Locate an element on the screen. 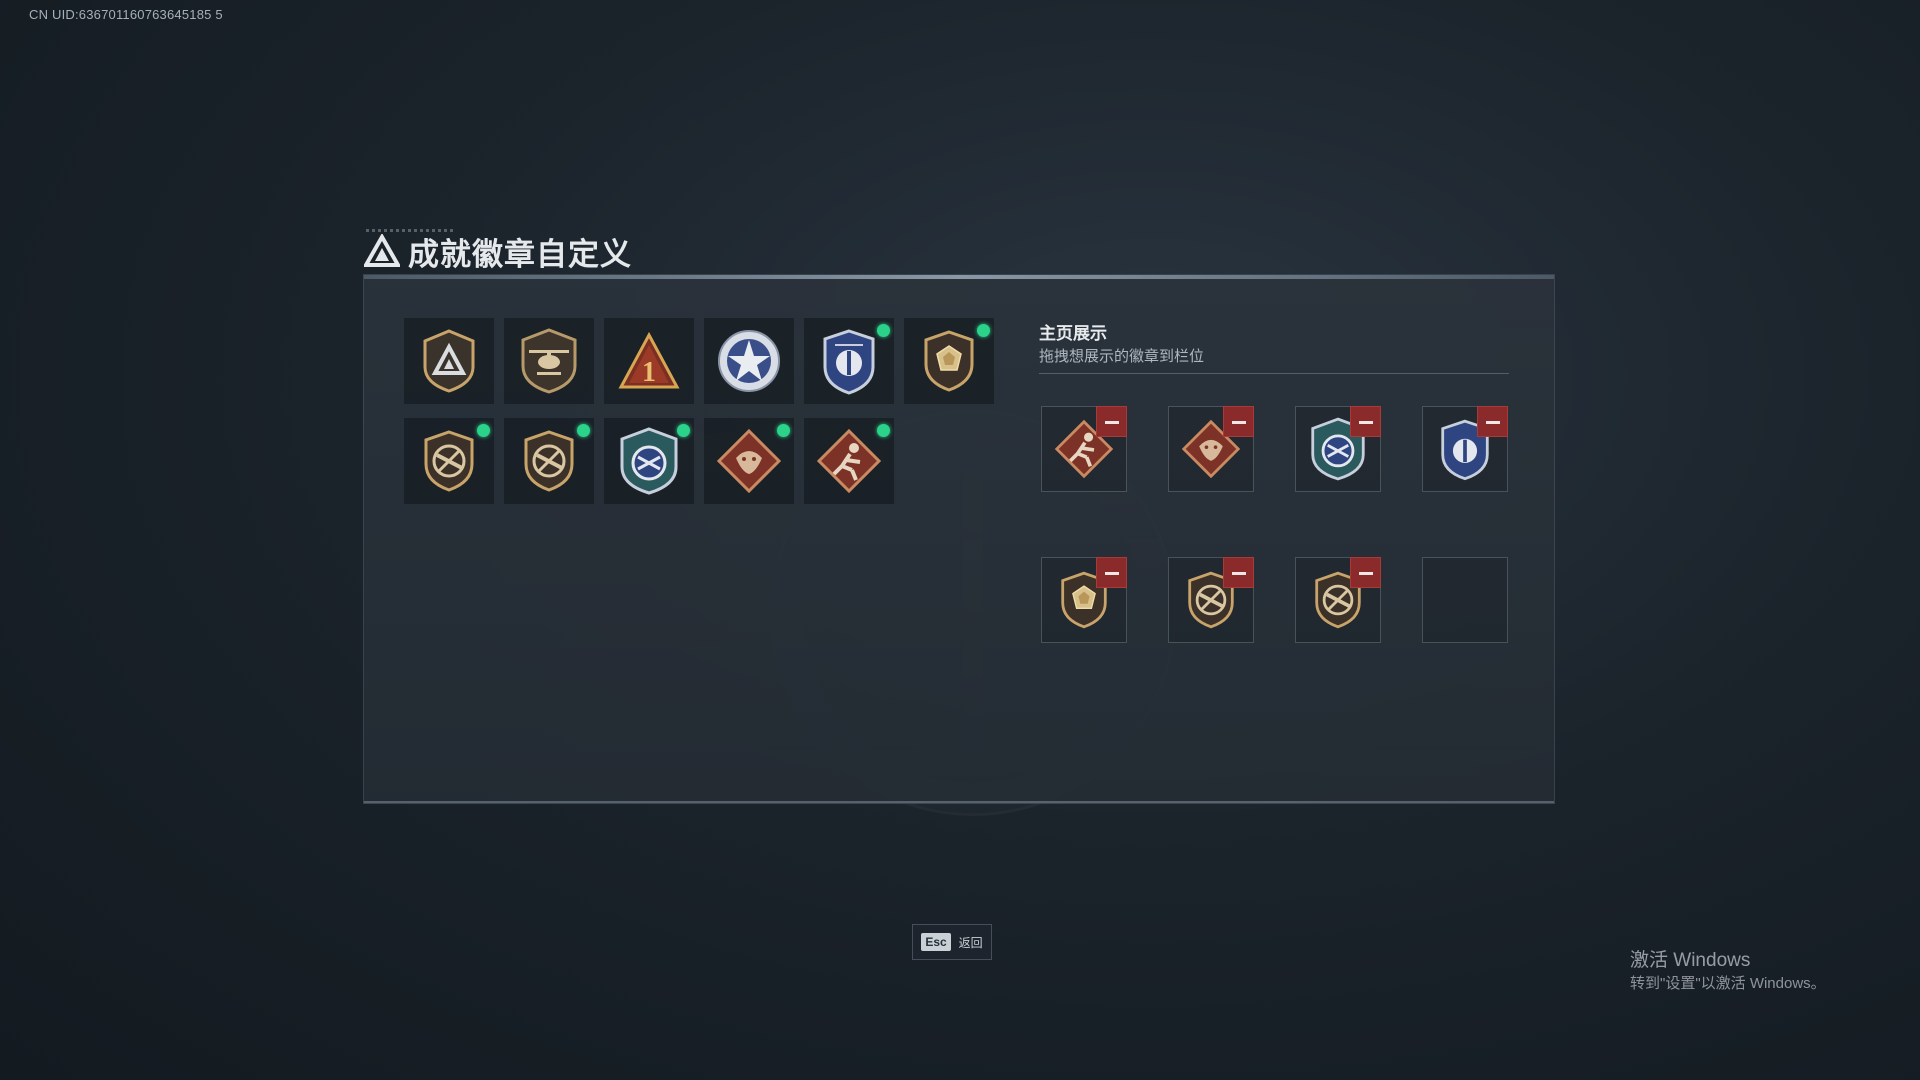 The image size is (1920, 1080). runner-diamond-badge-icon is located at coordinates (849, 461).